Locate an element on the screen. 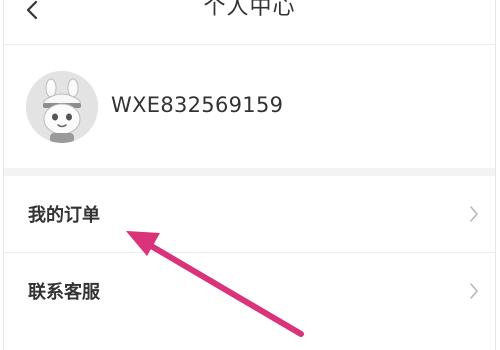 The image size is (500, 350). username: WXE832569159 is located at coordinates (197, 105).